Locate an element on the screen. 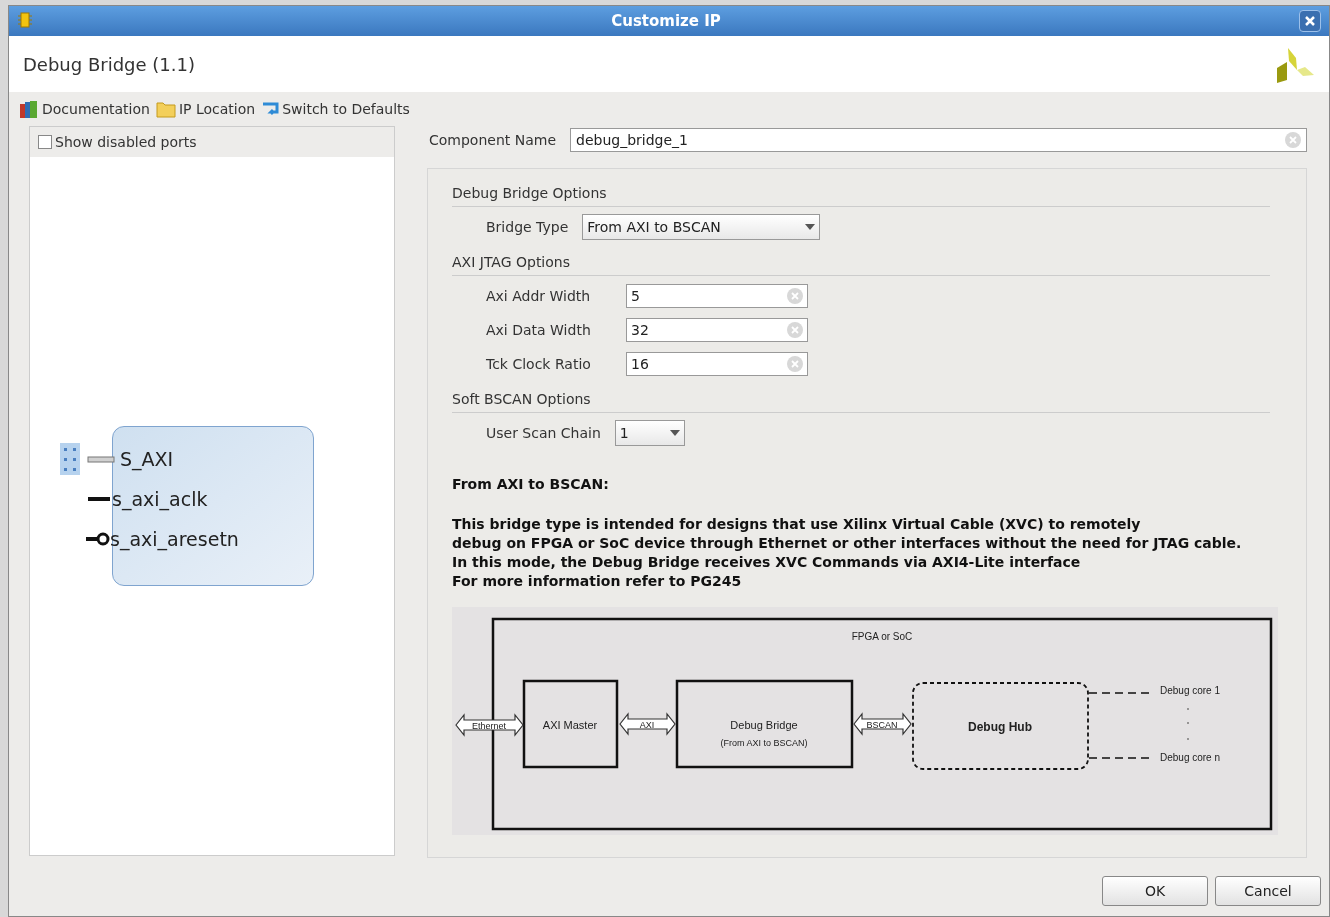  port-label: s_axi_aresetn is located at coordinates (174, 539).